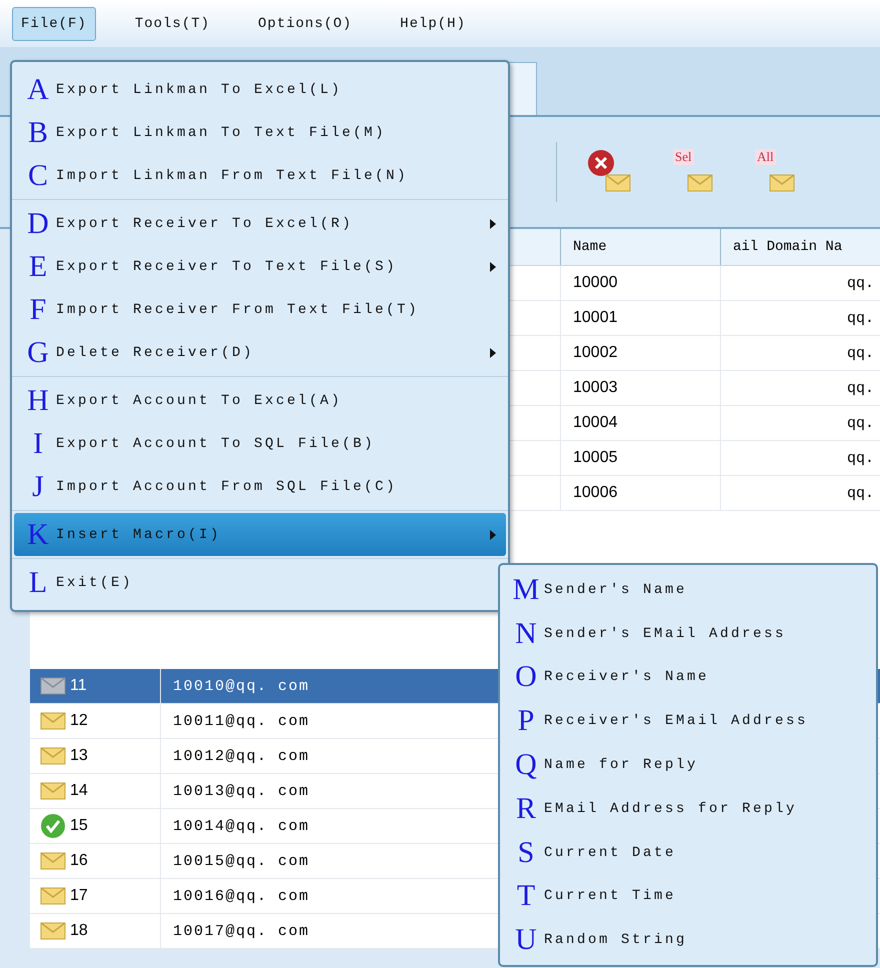 The height and width of the screenshot is (968, 880). Describe the element at coordinates (640, 458) in the screenshot. I see `table-cell: 10005` at that location.